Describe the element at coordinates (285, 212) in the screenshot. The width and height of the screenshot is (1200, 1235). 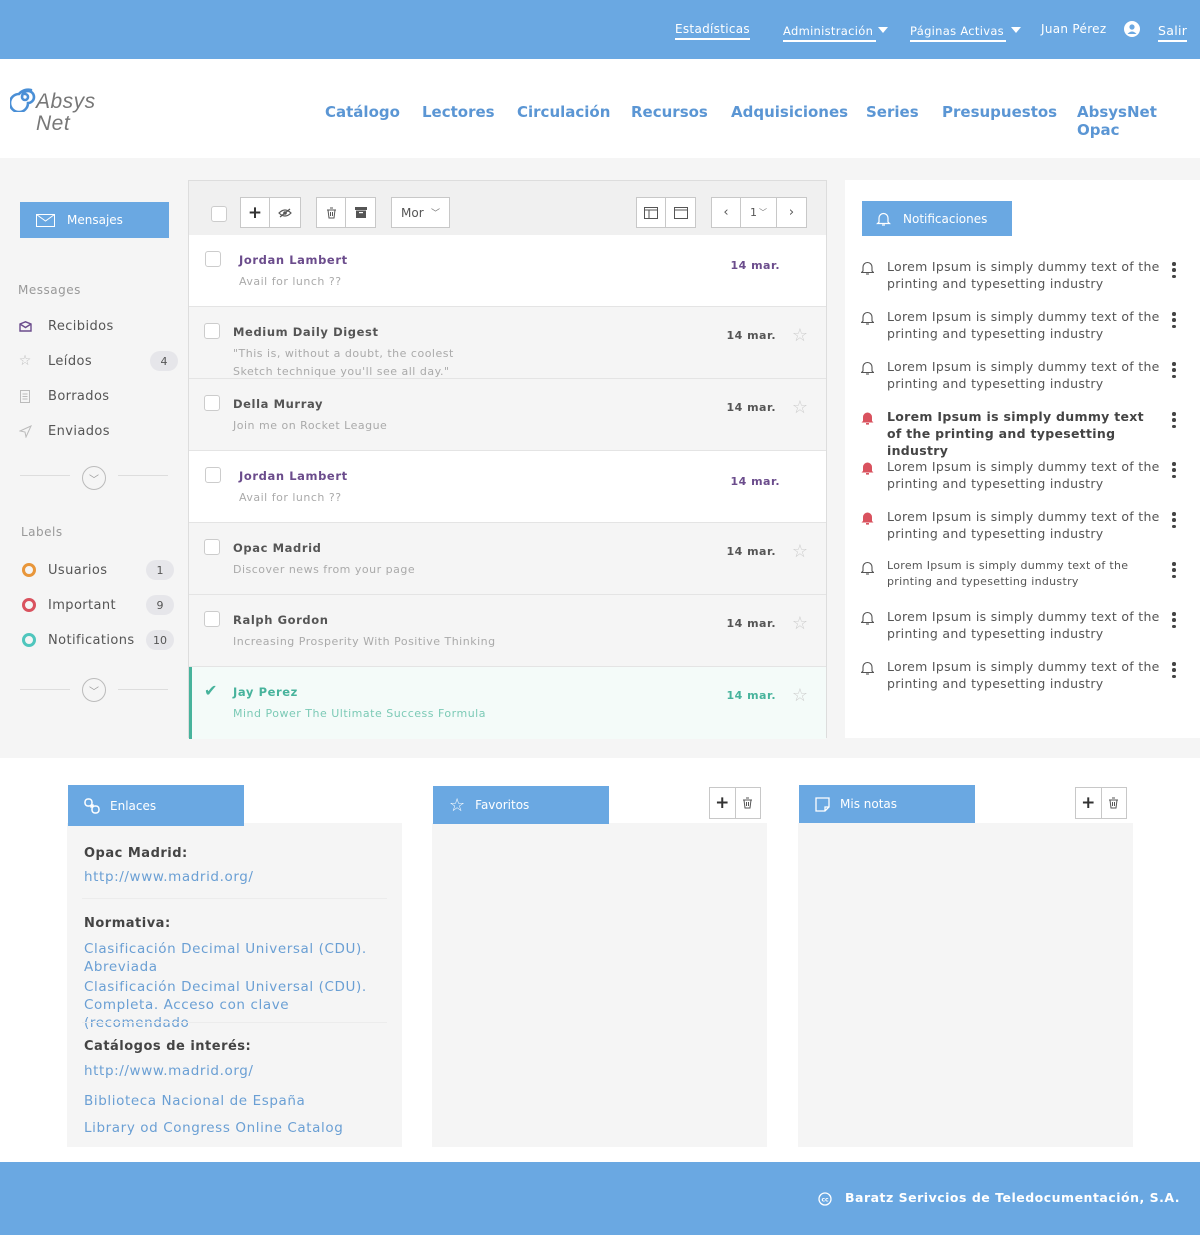
I see `hide-button` at that location.